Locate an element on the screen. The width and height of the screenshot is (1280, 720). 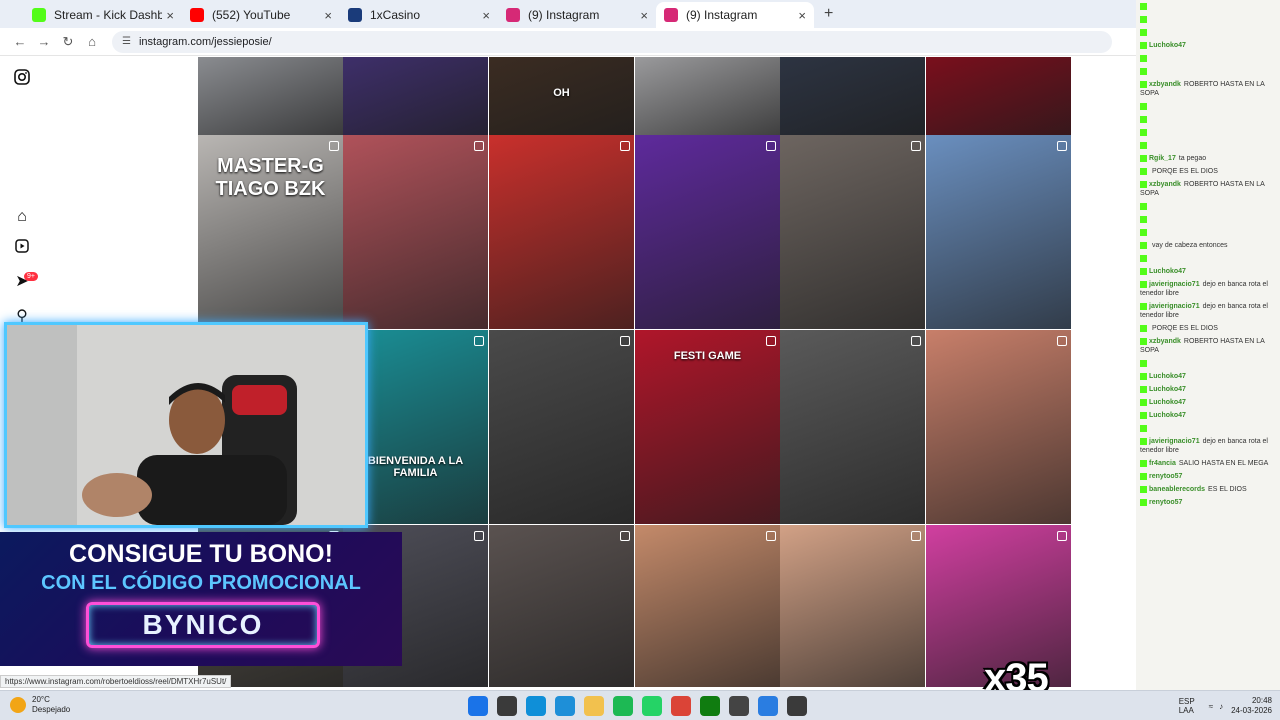
chat-username: baneablerecords is located at coordinates (1177, 489).